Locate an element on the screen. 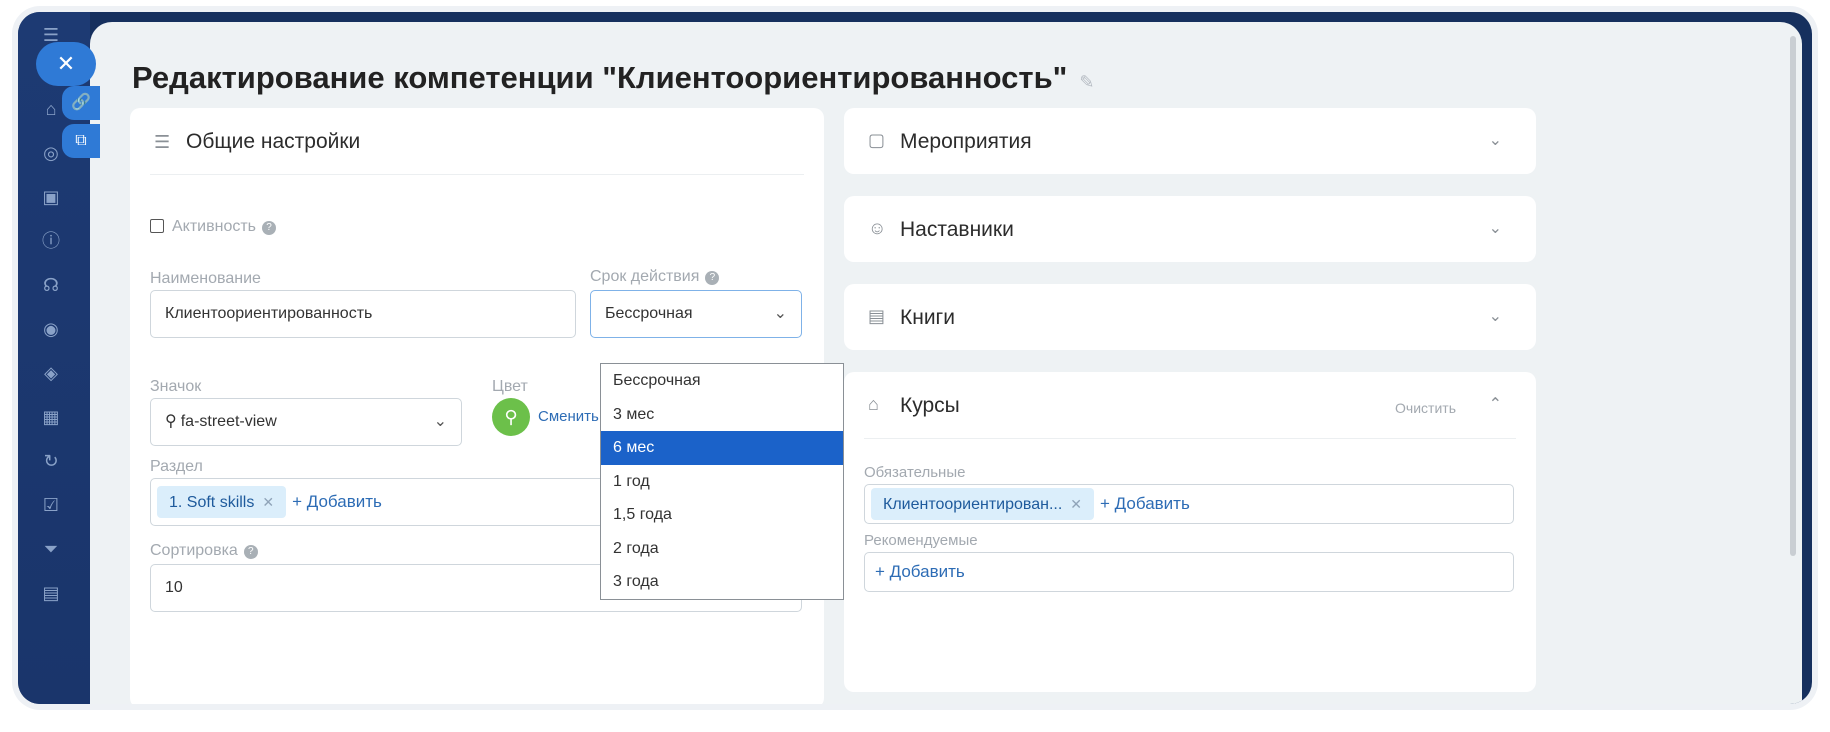 This screenshot has width=1830, height=732. events-header: Мероприятия is located at coordinates (966, 141).